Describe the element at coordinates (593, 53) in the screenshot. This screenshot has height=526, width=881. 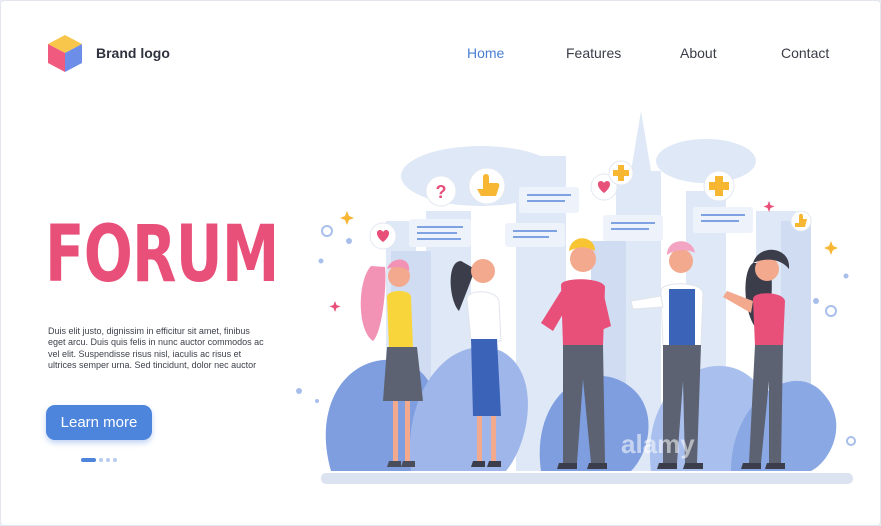
I see `nav-features: Features` at that location.